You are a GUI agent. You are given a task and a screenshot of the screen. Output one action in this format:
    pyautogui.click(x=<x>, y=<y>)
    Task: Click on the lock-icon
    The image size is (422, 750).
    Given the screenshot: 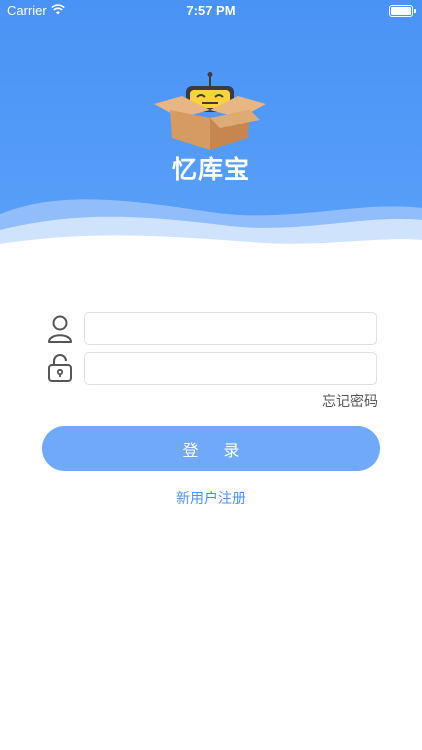 What is the action you would take?
    pyautogui.click(x=60, y=368)
    